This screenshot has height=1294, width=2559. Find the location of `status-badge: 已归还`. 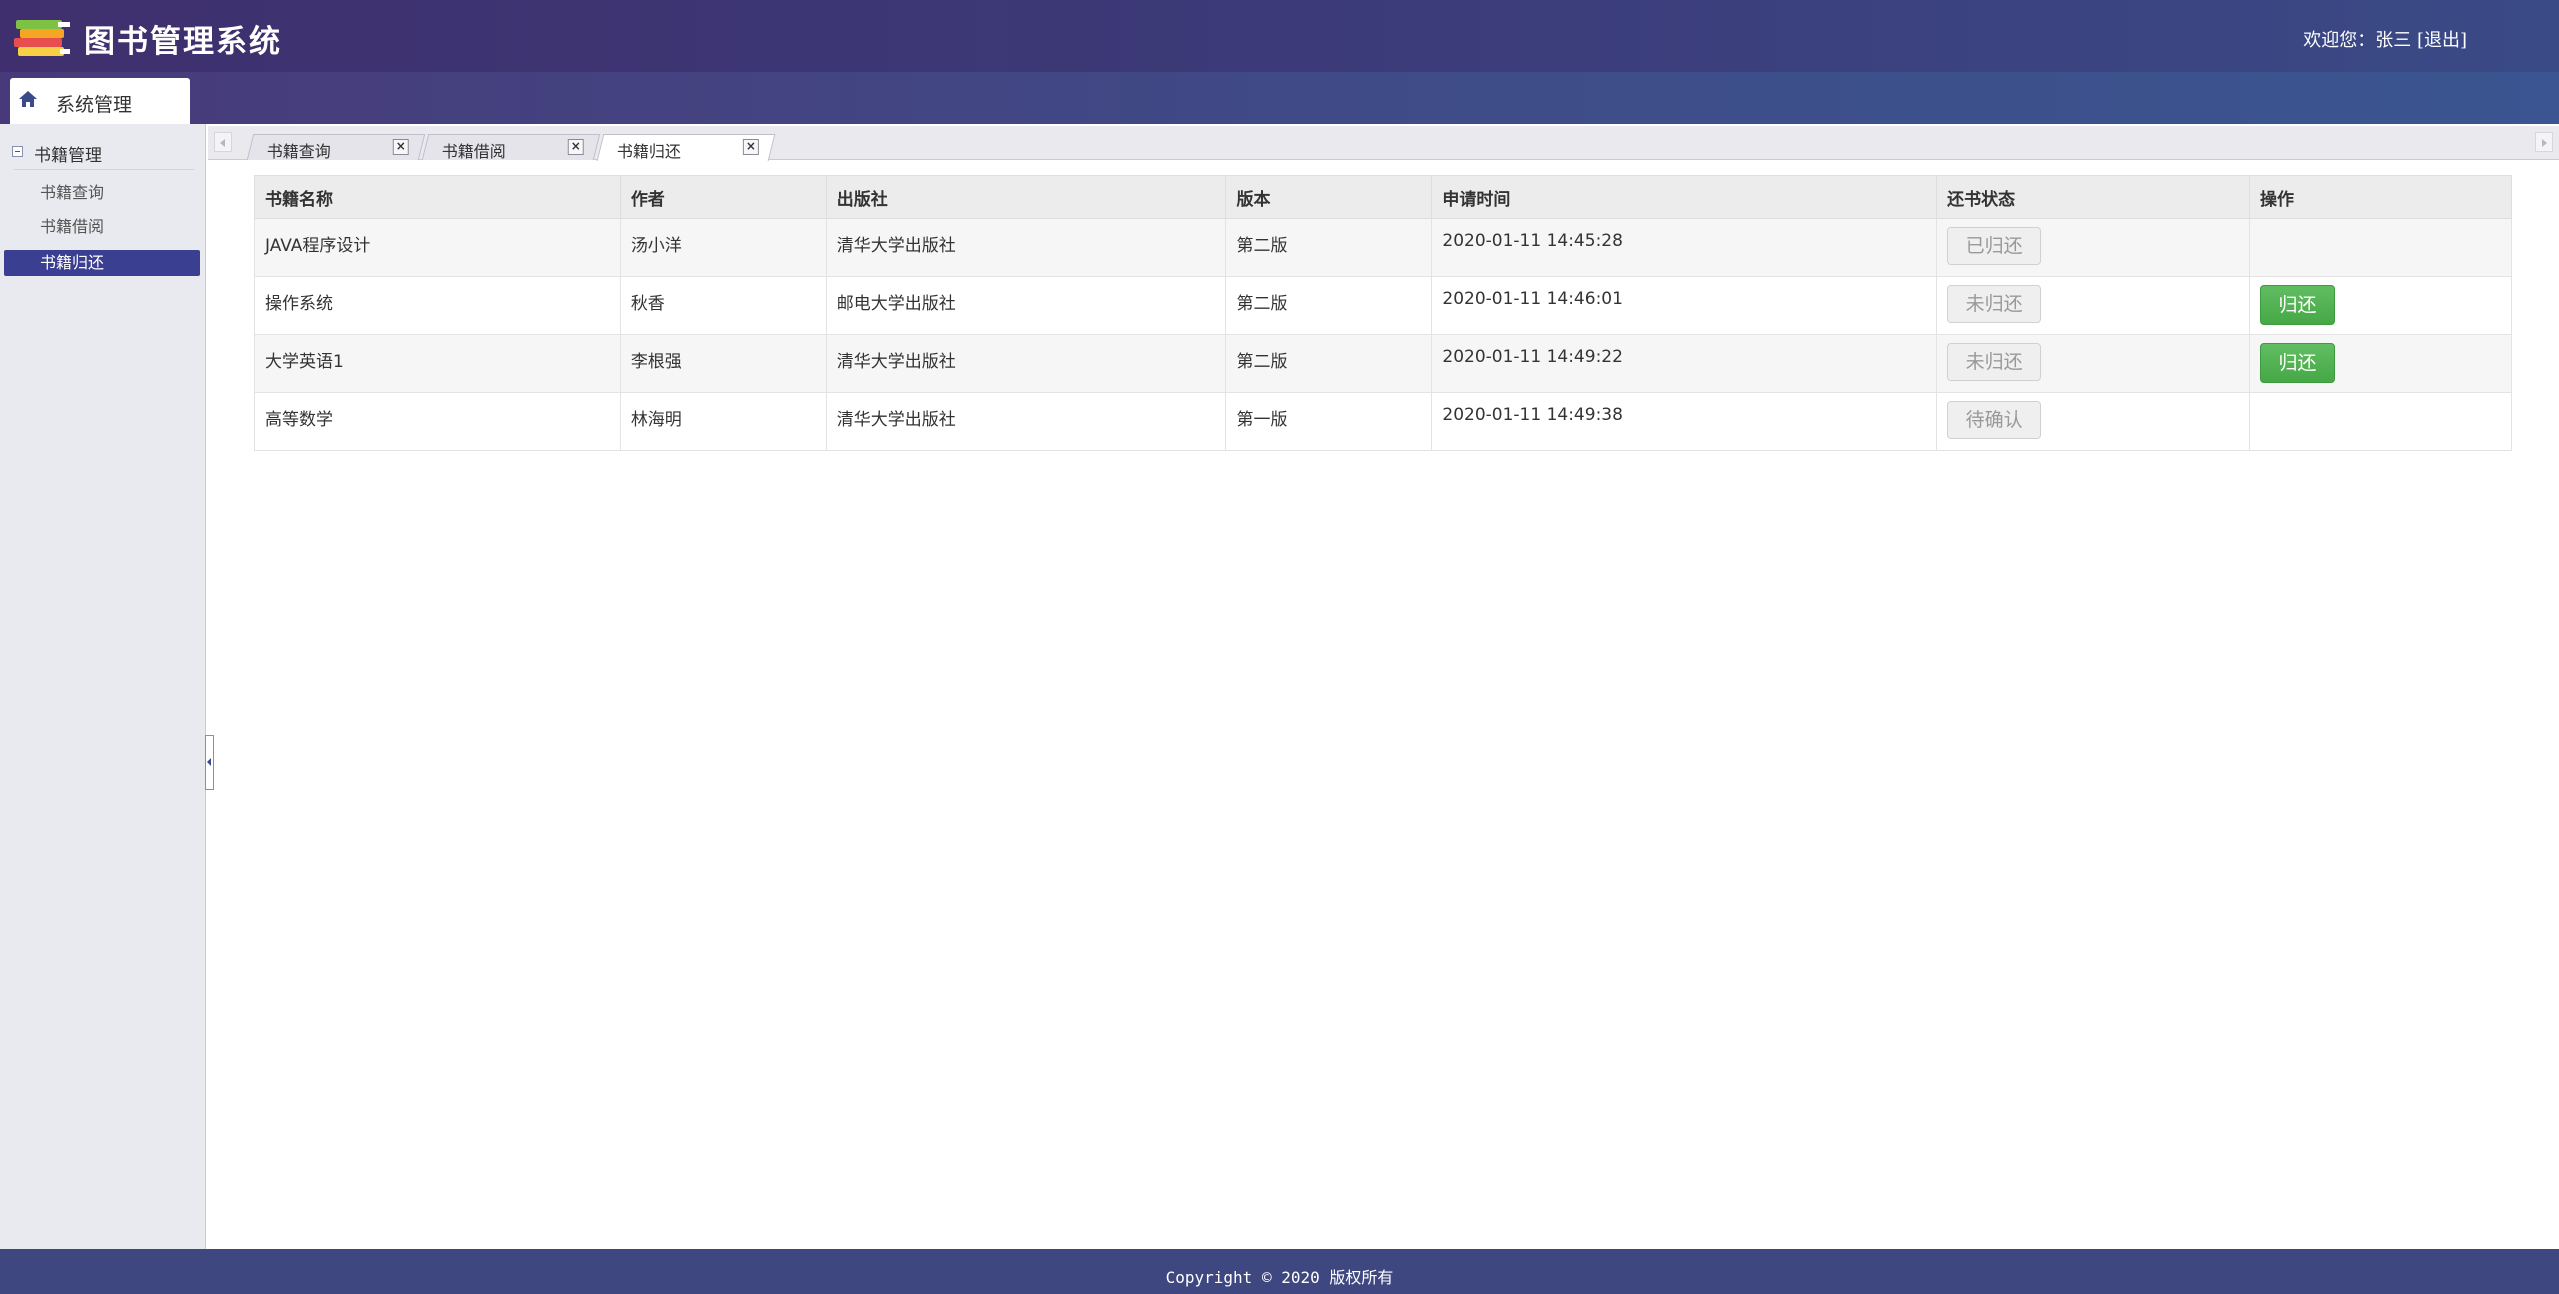

status-badge: 已归还 is located at coordinates (1994, 246).